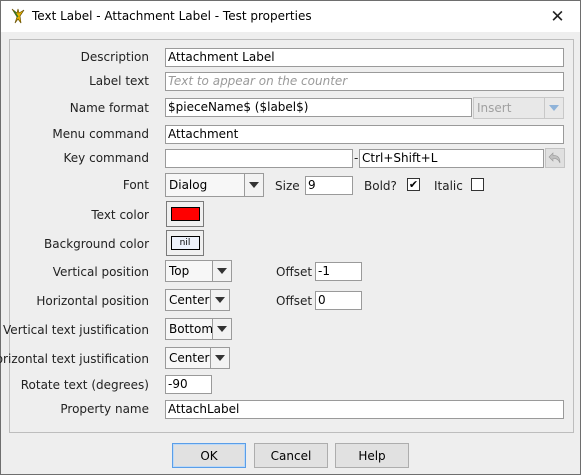  I want to click on vertical-justification-dropdown: Bottom, so click(198, 329).